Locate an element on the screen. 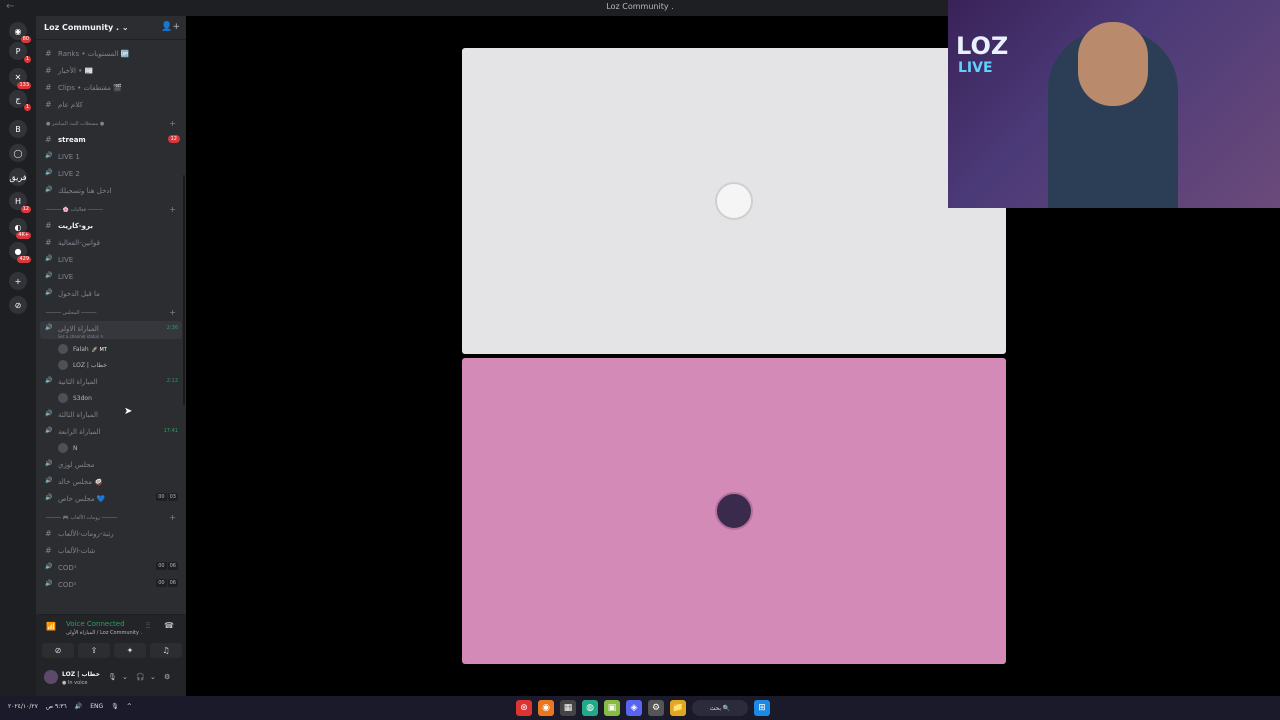  voice-channel: 🔊 COD² 00 06 is located at coordinates (111, 585).